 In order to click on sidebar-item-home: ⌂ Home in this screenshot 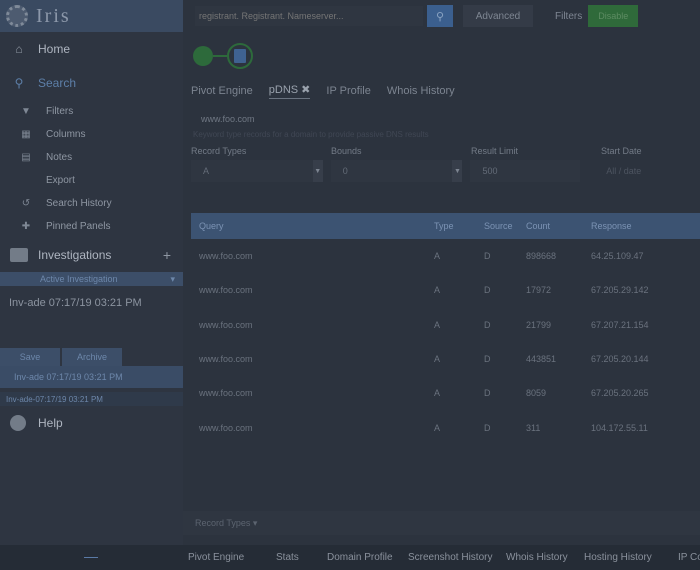, I will do `click(91, 49)`.